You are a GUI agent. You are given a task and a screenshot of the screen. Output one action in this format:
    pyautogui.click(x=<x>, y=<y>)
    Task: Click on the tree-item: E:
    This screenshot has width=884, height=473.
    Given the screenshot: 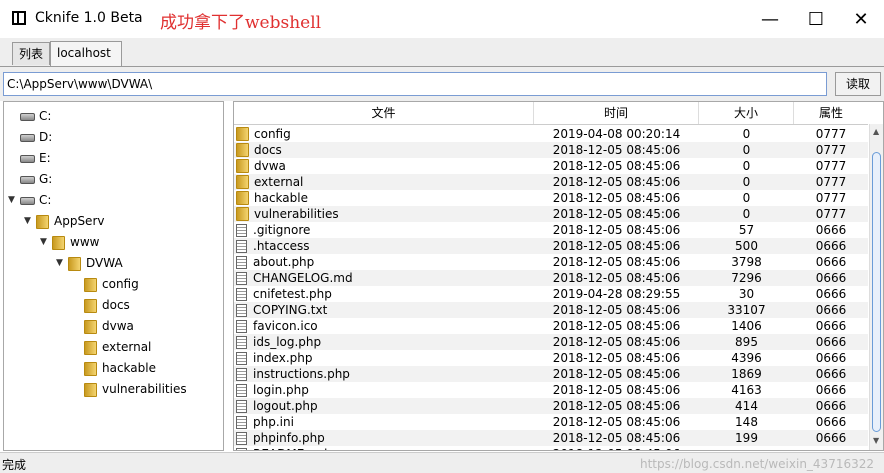 What is the action you would take?
    pyautogui.click(x=29, y=158)
    